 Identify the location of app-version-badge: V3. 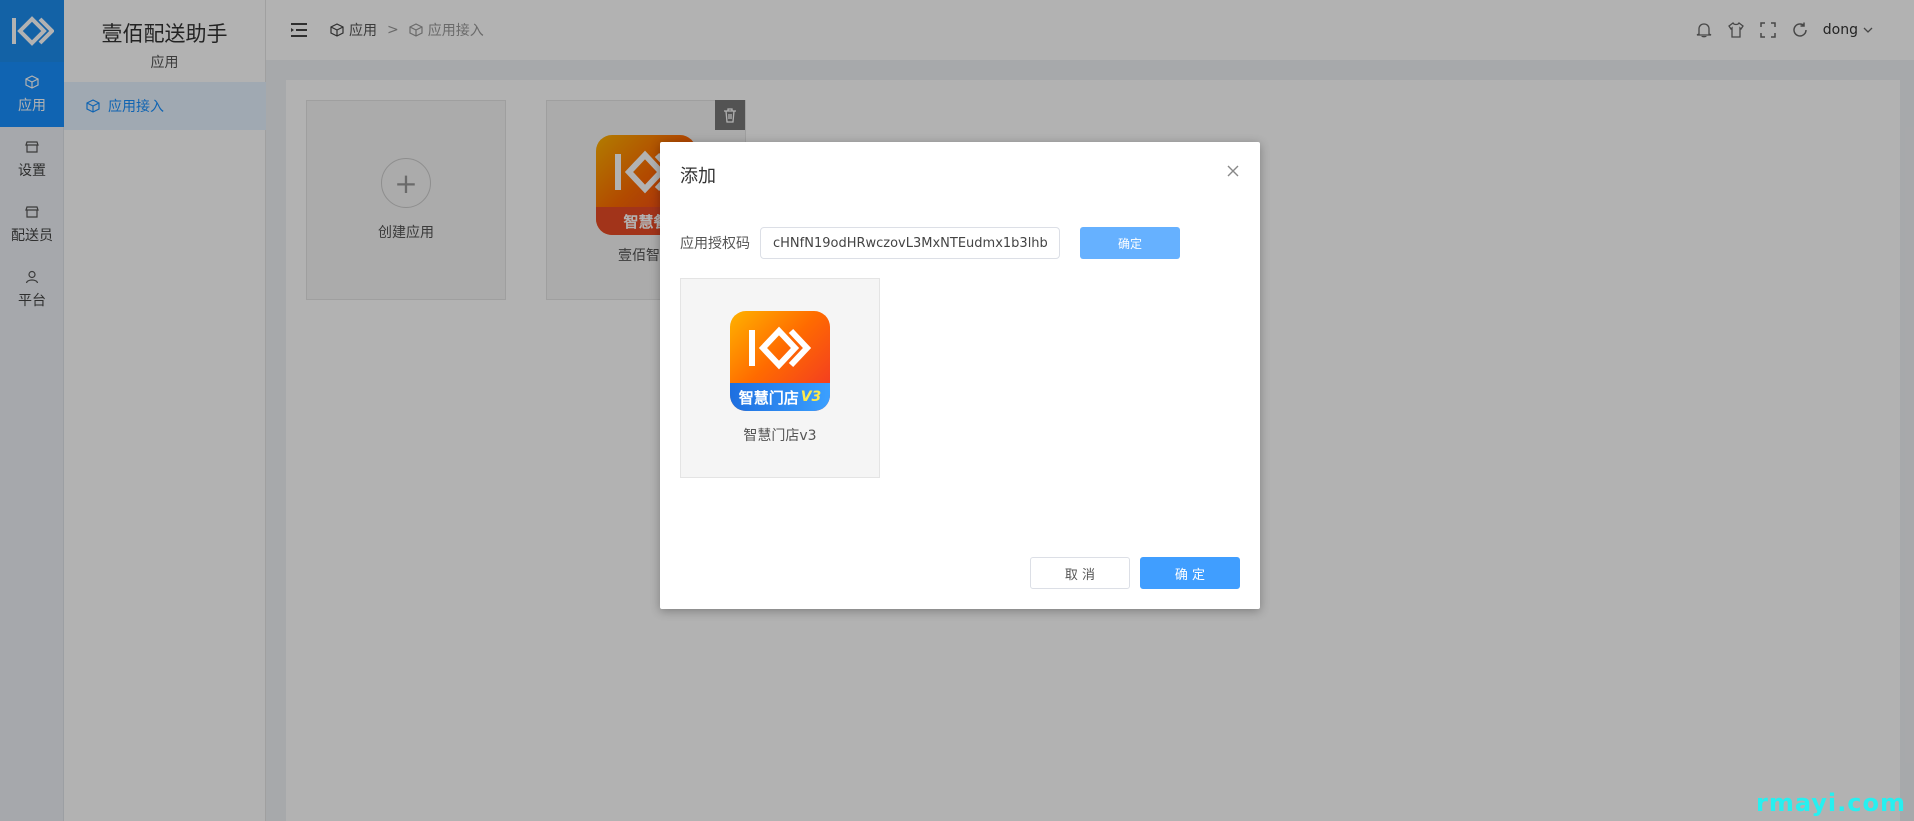
(811, 397).